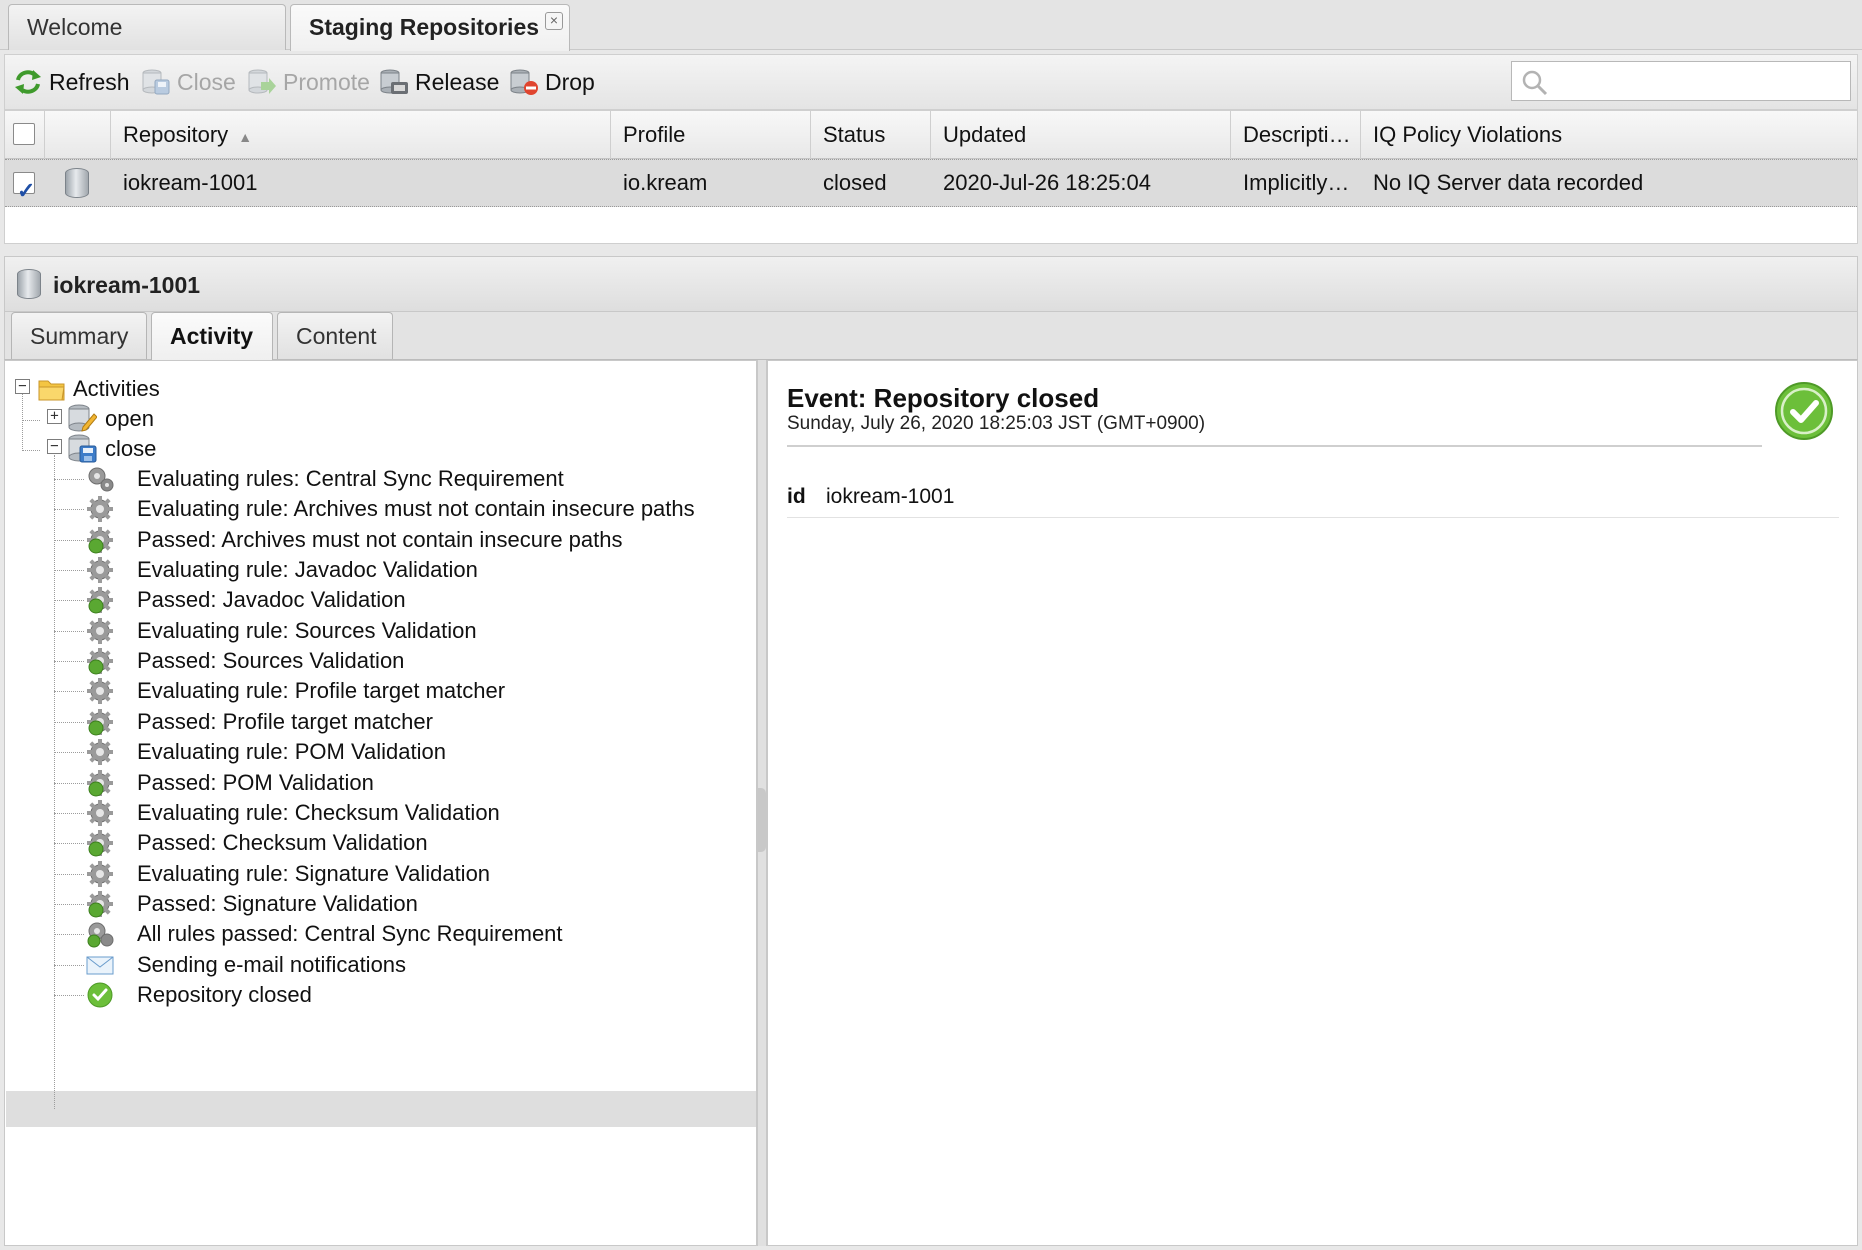 Image resolution: width=1862 pixels, height=1250 pixels. Describe the element at coordinates (524, 82) in the screenshot. I see `drop-icon` at that location.